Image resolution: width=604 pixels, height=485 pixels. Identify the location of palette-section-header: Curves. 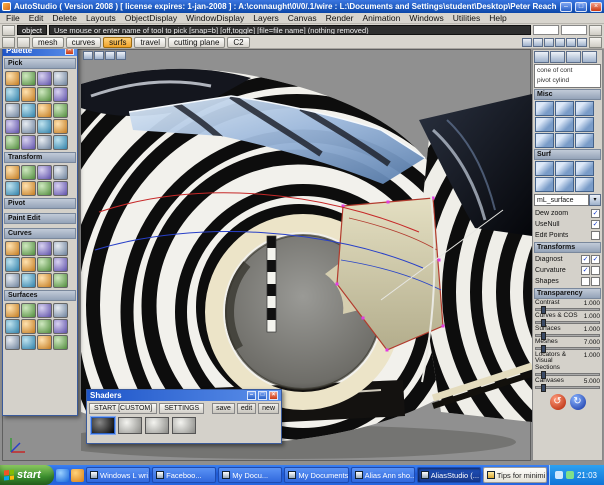
(40, 233).